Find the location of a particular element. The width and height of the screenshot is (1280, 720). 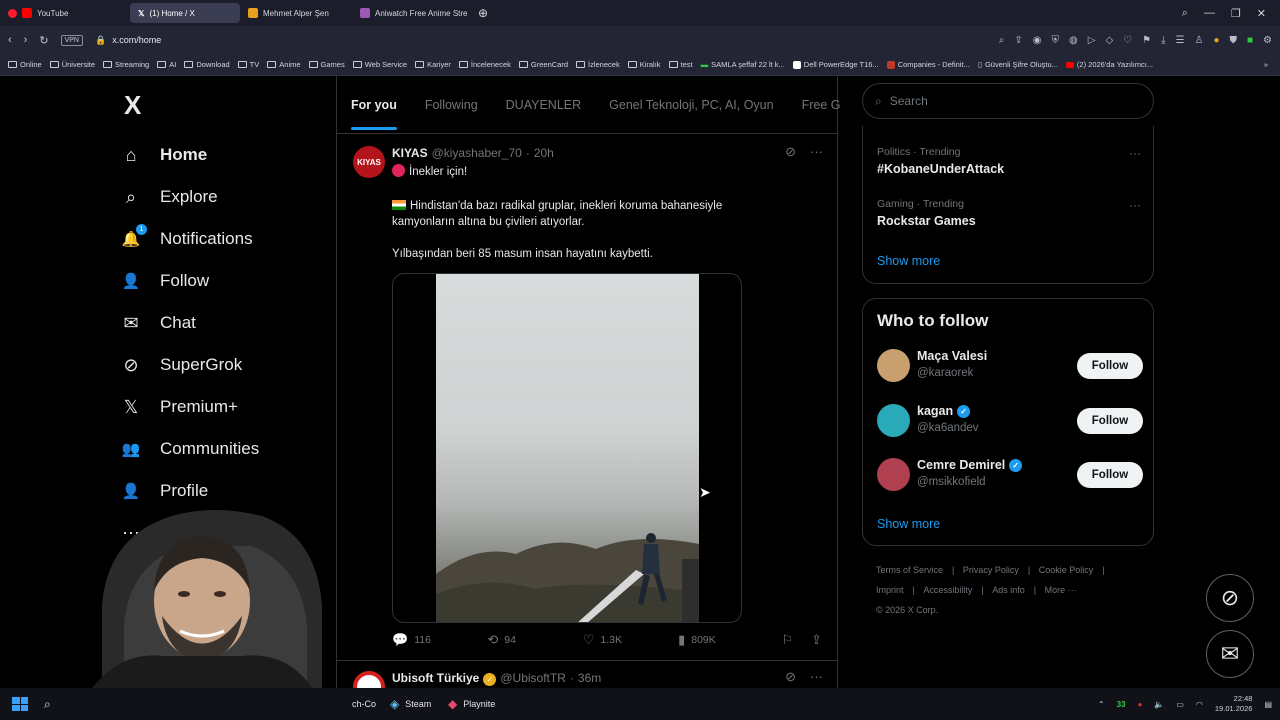

suggested-user: Cemre Demirel ✓ @msikkofield Follow is located at coordinates (1010, 476).